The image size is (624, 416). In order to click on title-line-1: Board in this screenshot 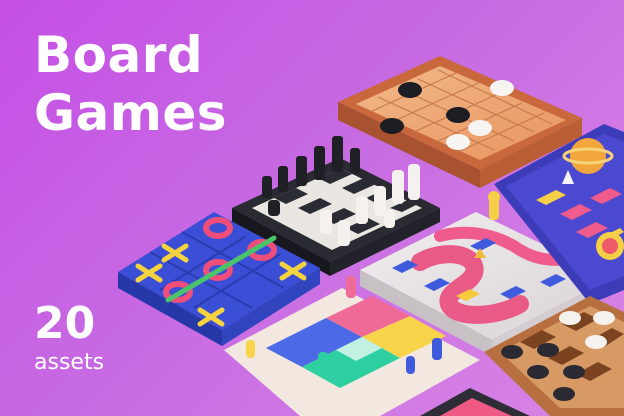, I will do `click(119, 55)`.